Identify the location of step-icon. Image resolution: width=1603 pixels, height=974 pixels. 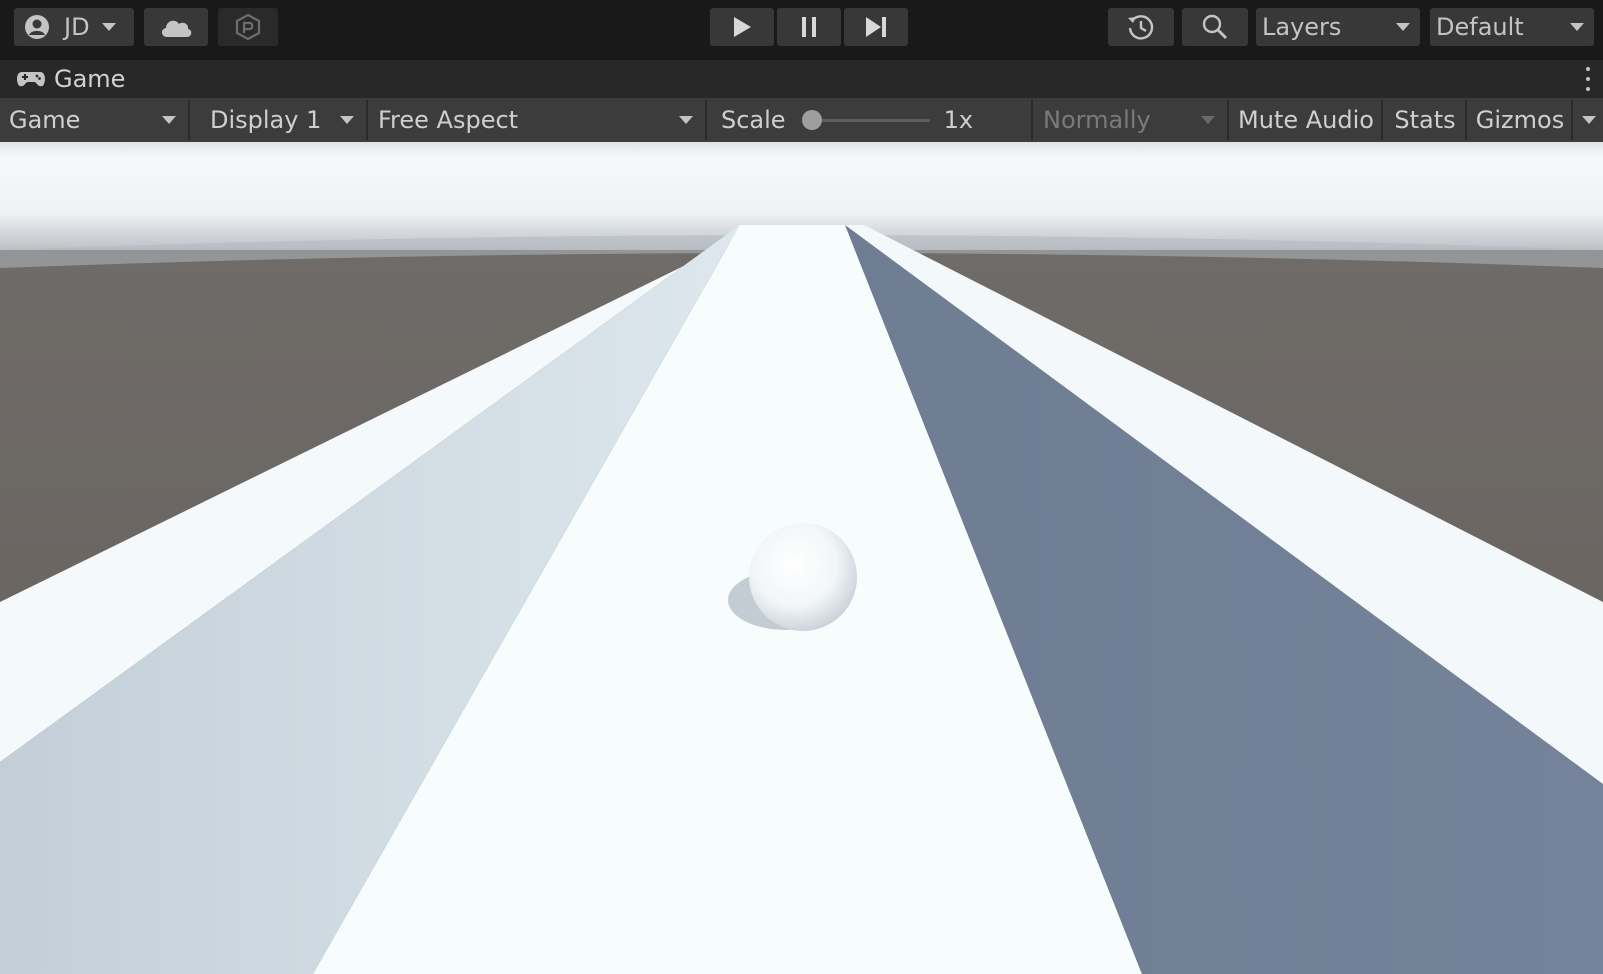
(876, 27).